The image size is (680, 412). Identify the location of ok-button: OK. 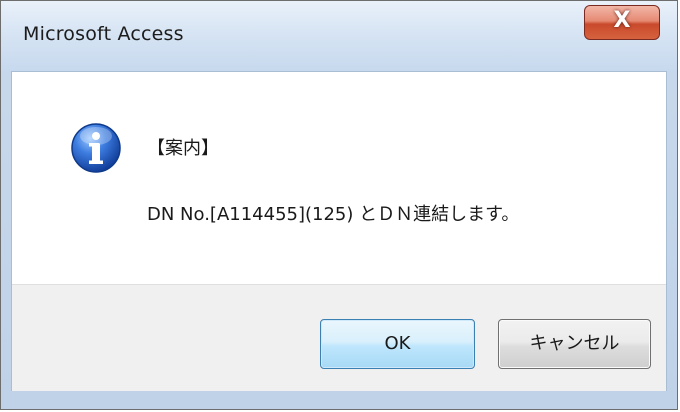
(397, 344).